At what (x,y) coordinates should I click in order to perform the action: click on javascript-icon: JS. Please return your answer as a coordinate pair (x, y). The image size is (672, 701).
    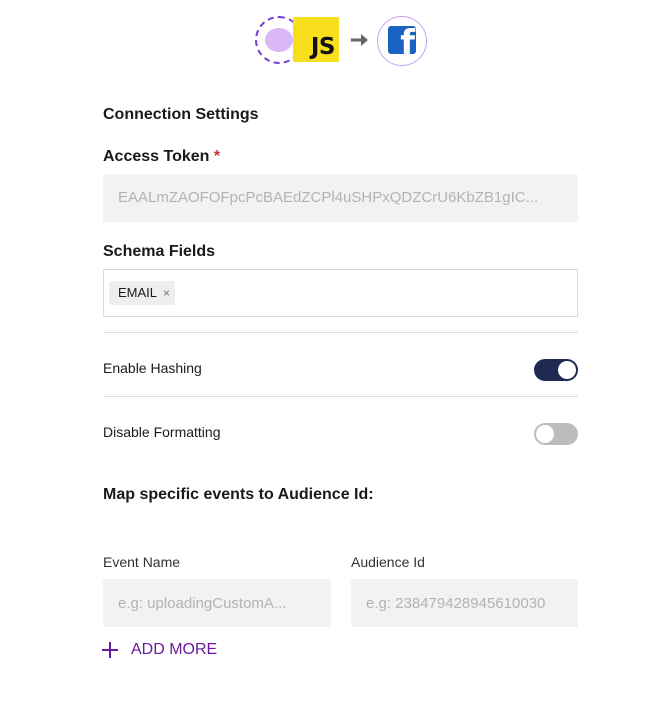
    Looking at the image, I should click on (316, 39).